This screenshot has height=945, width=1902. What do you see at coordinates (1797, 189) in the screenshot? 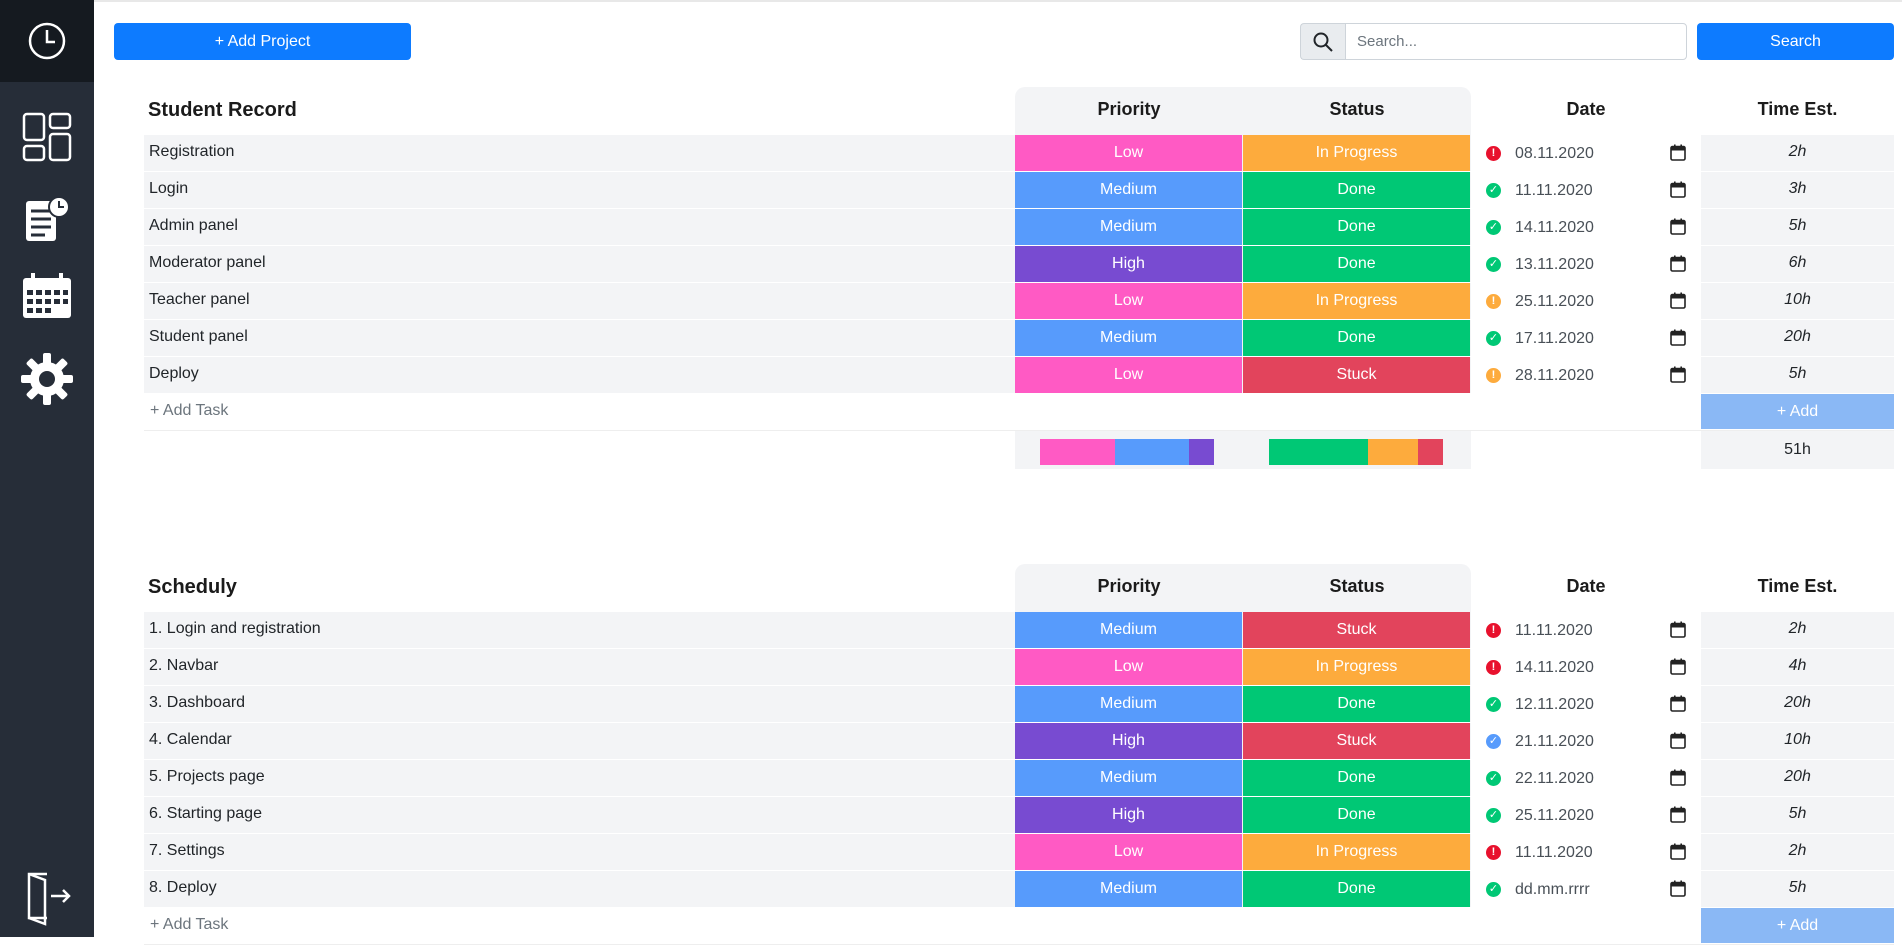
I see `time-estimate: 3h` at bounding box center [1797, 189].